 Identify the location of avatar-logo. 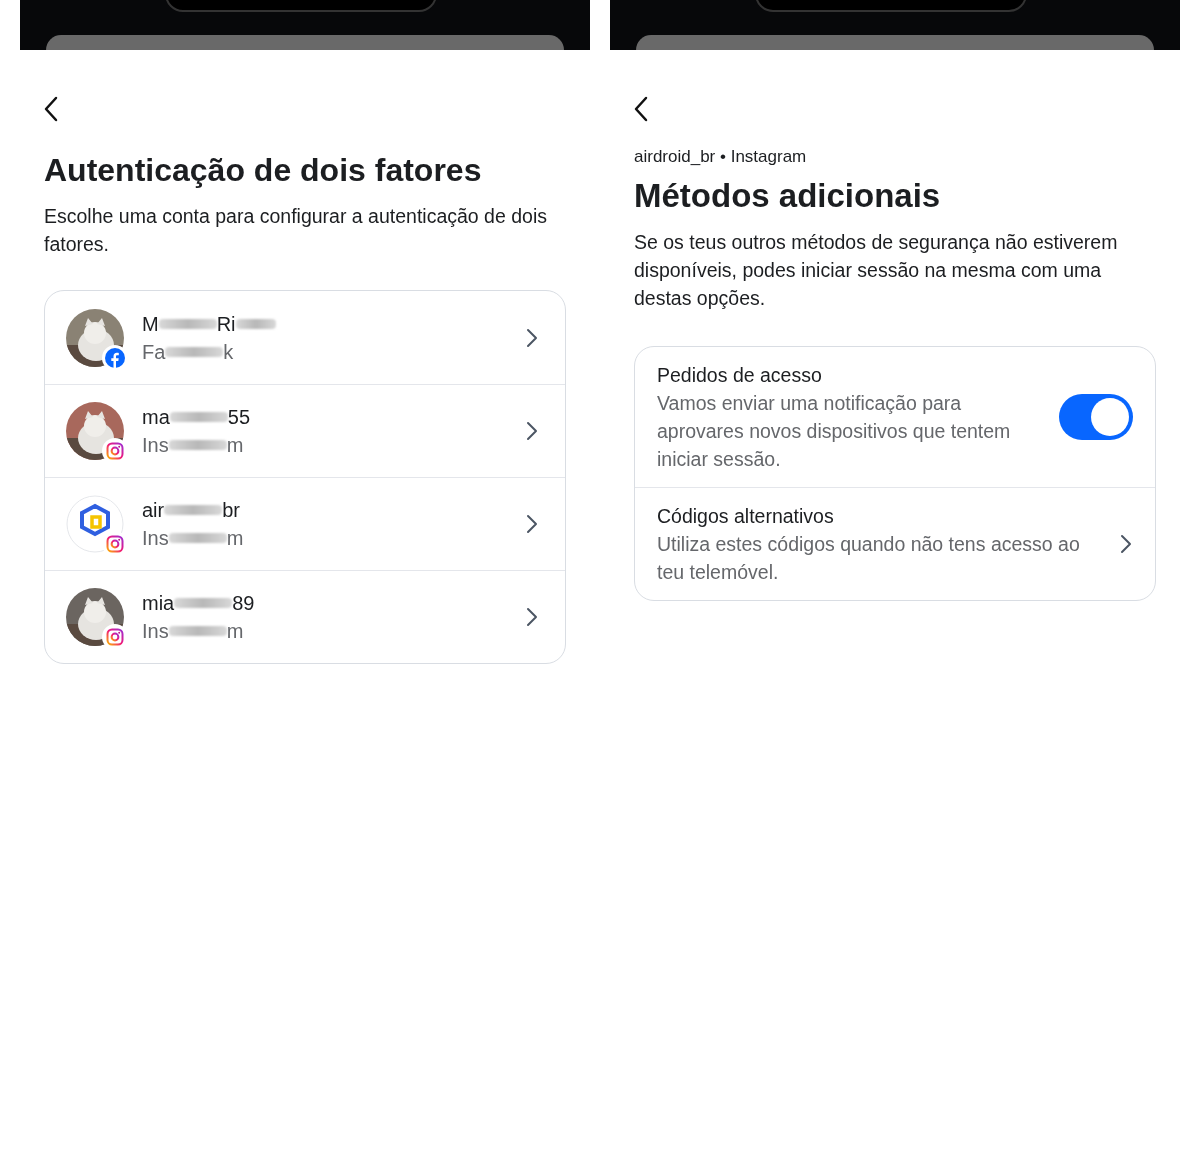
(95, 524).